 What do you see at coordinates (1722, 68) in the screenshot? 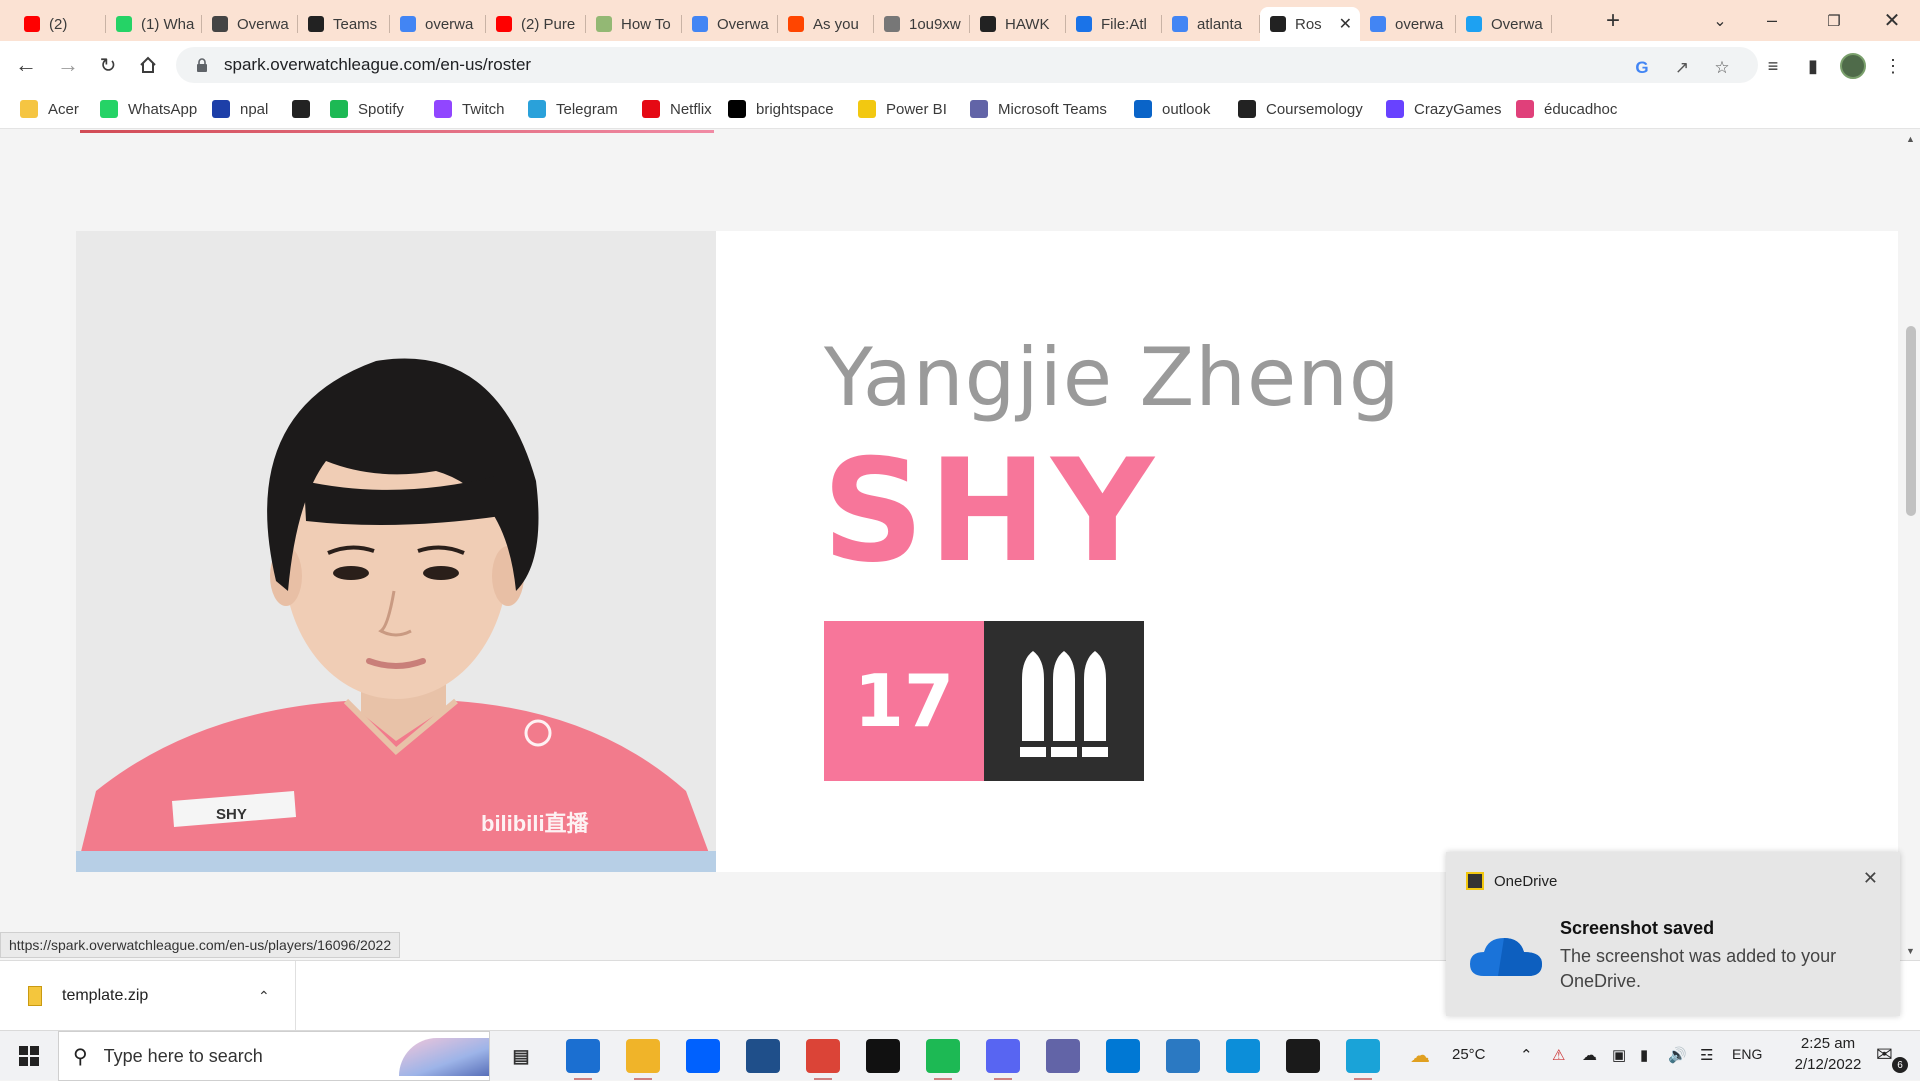
I see `bookmark-star-icon: ☆` at bounding box center [1722, 68].